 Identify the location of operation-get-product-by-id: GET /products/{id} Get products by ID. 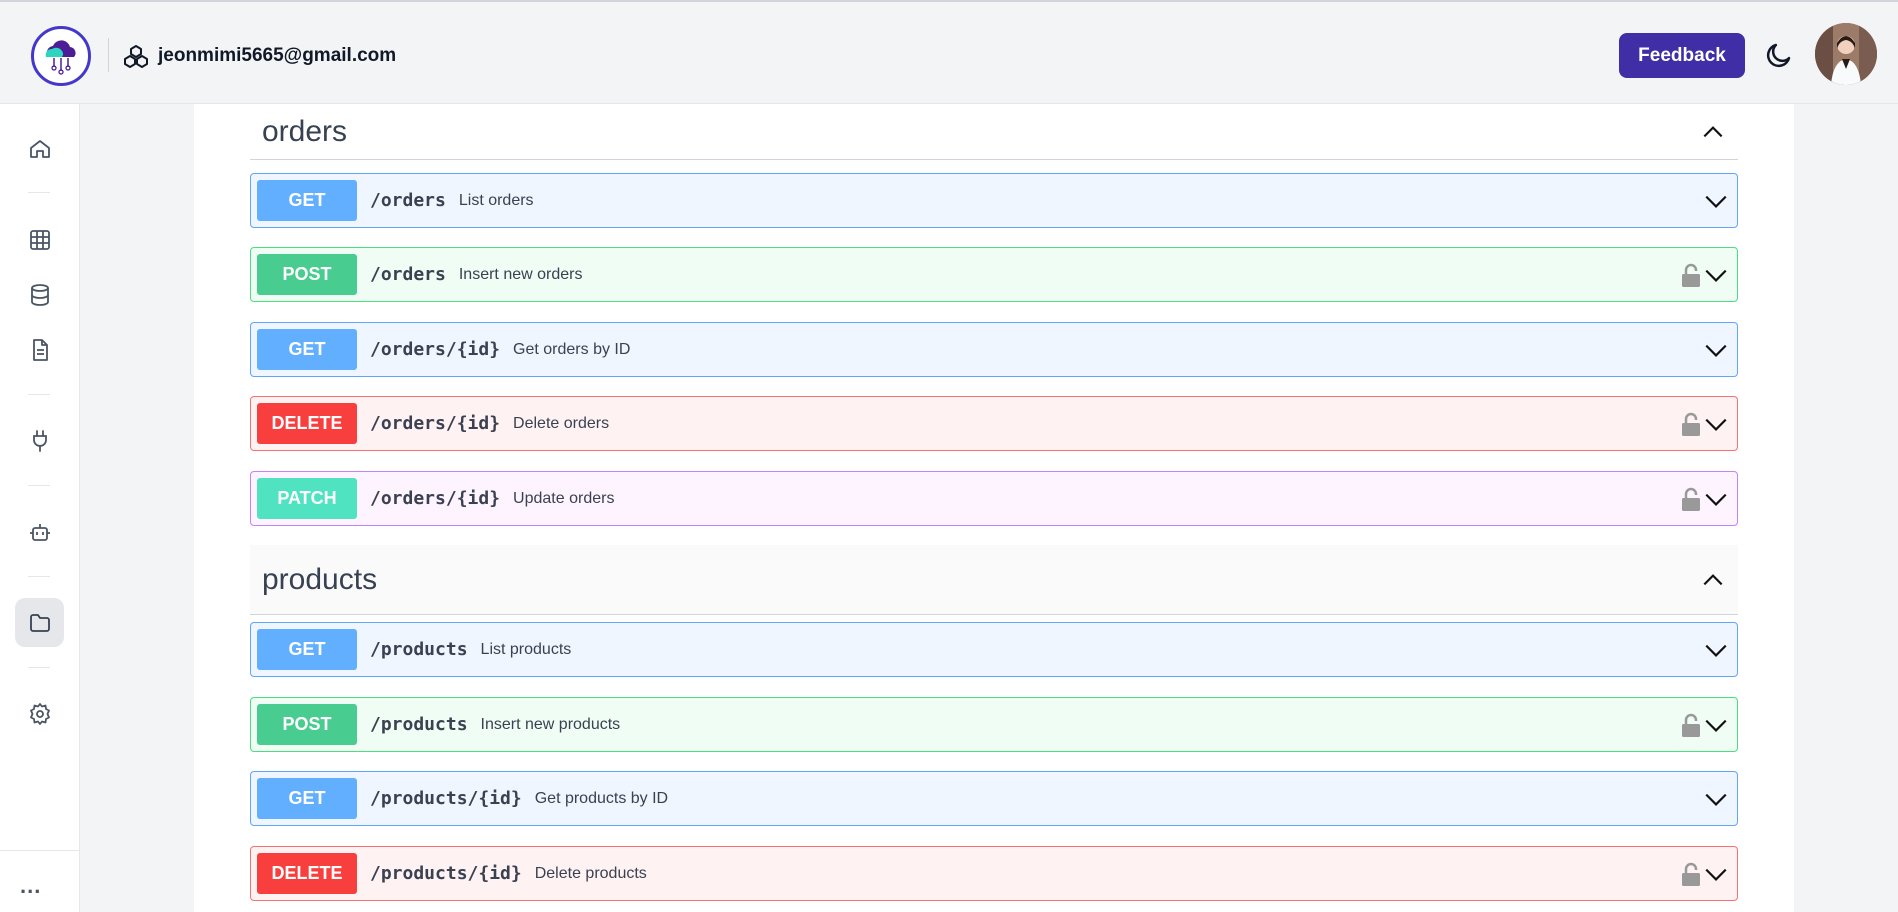
(994, 798).